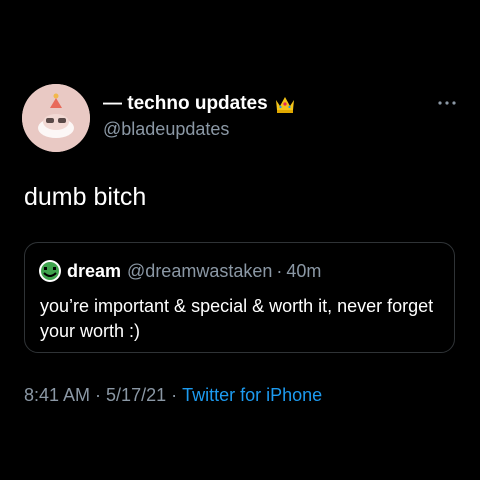  What do you see at coordinates (57, 395) in the screenshot?
I see `tweet-time: 8:41 AM` at bounding box center [57, 395].